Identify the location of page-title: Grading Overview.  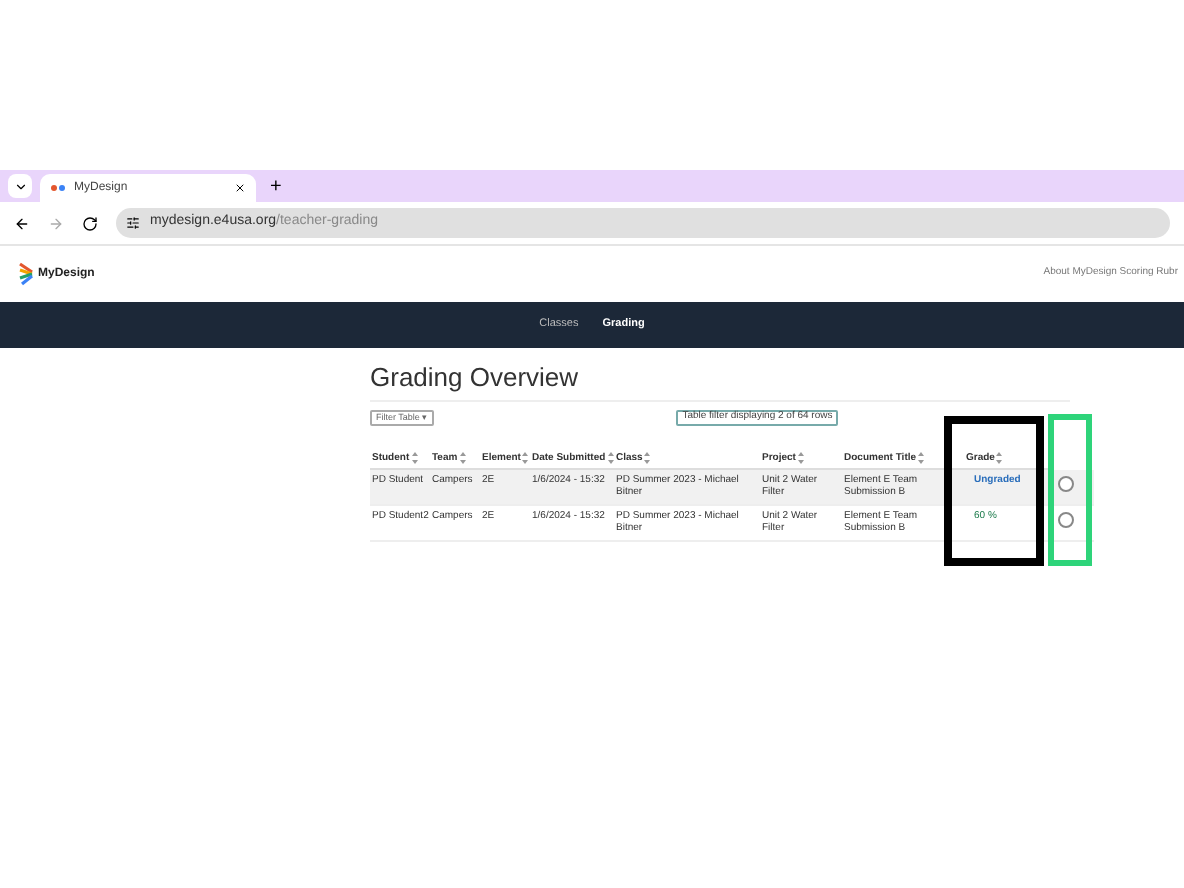
(720, 382).